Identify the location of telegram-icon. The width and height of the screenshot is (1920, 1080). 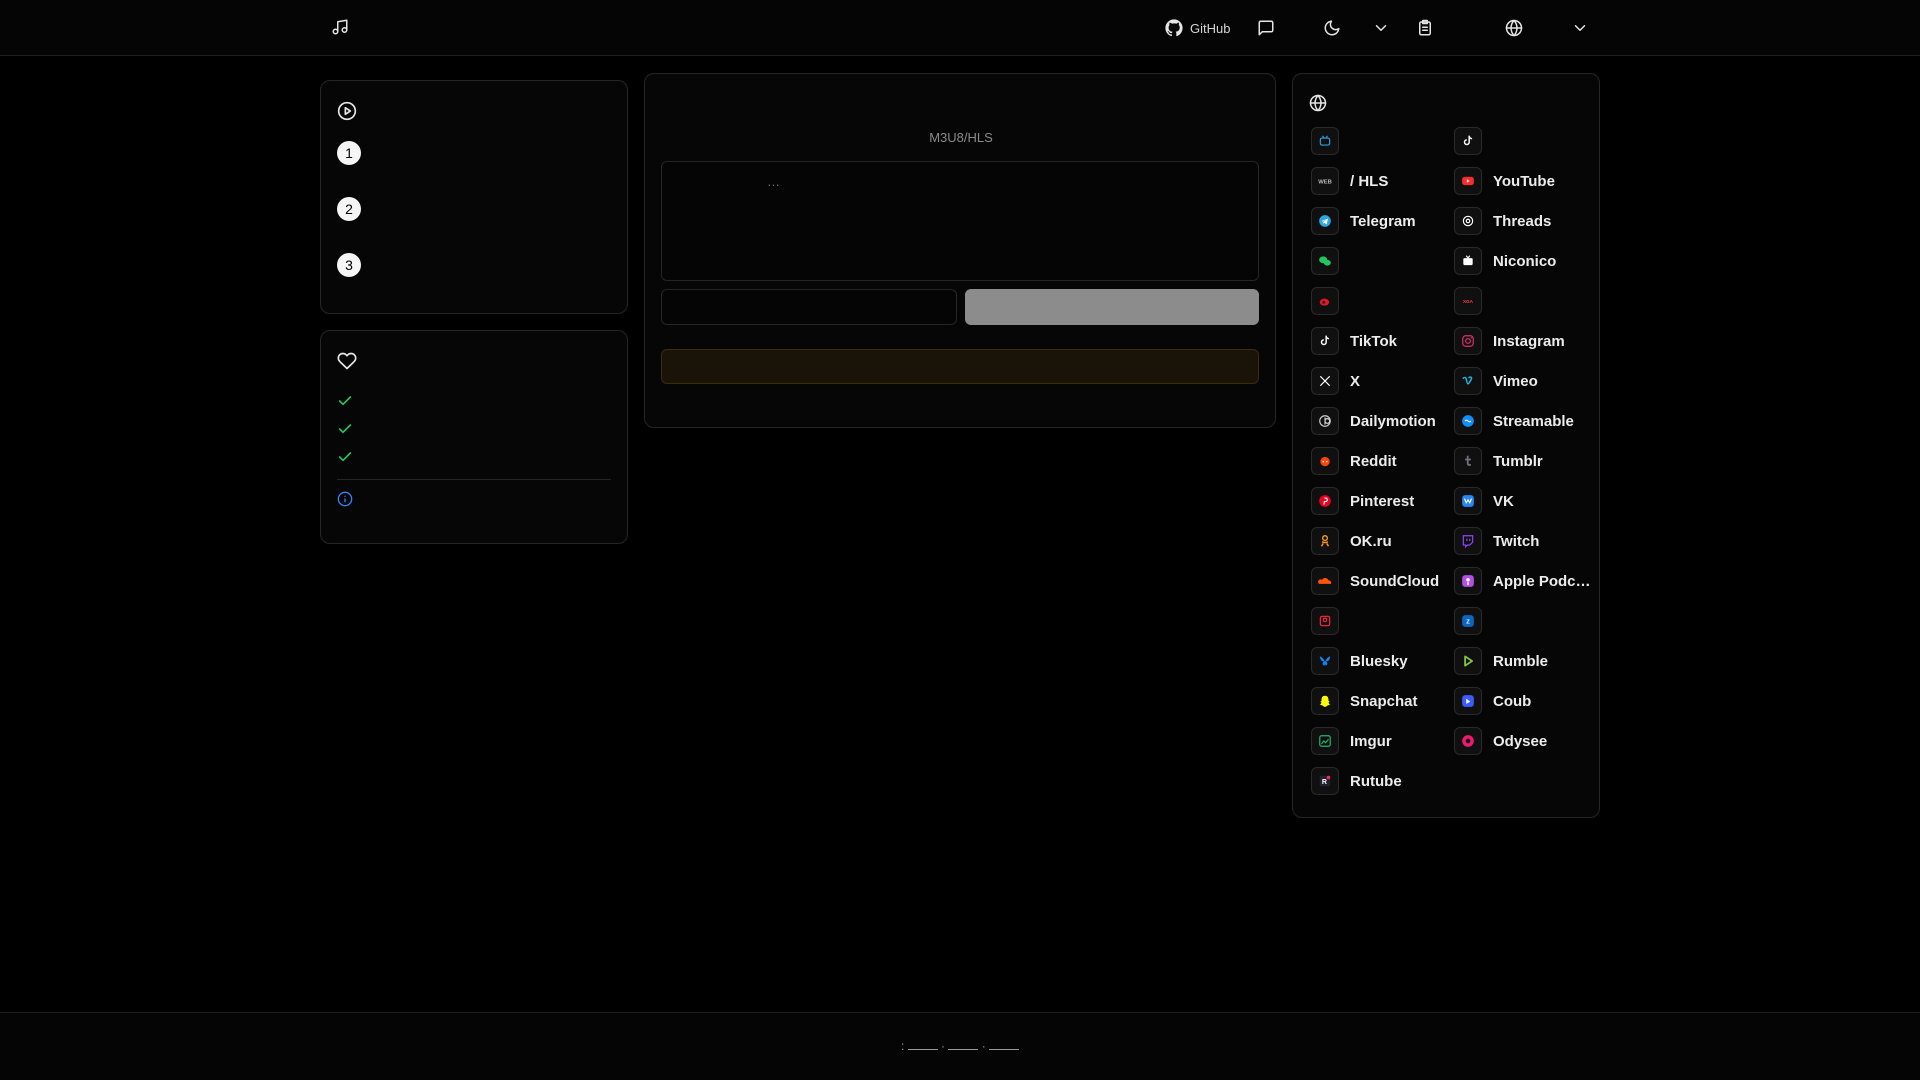
(1325, 221).